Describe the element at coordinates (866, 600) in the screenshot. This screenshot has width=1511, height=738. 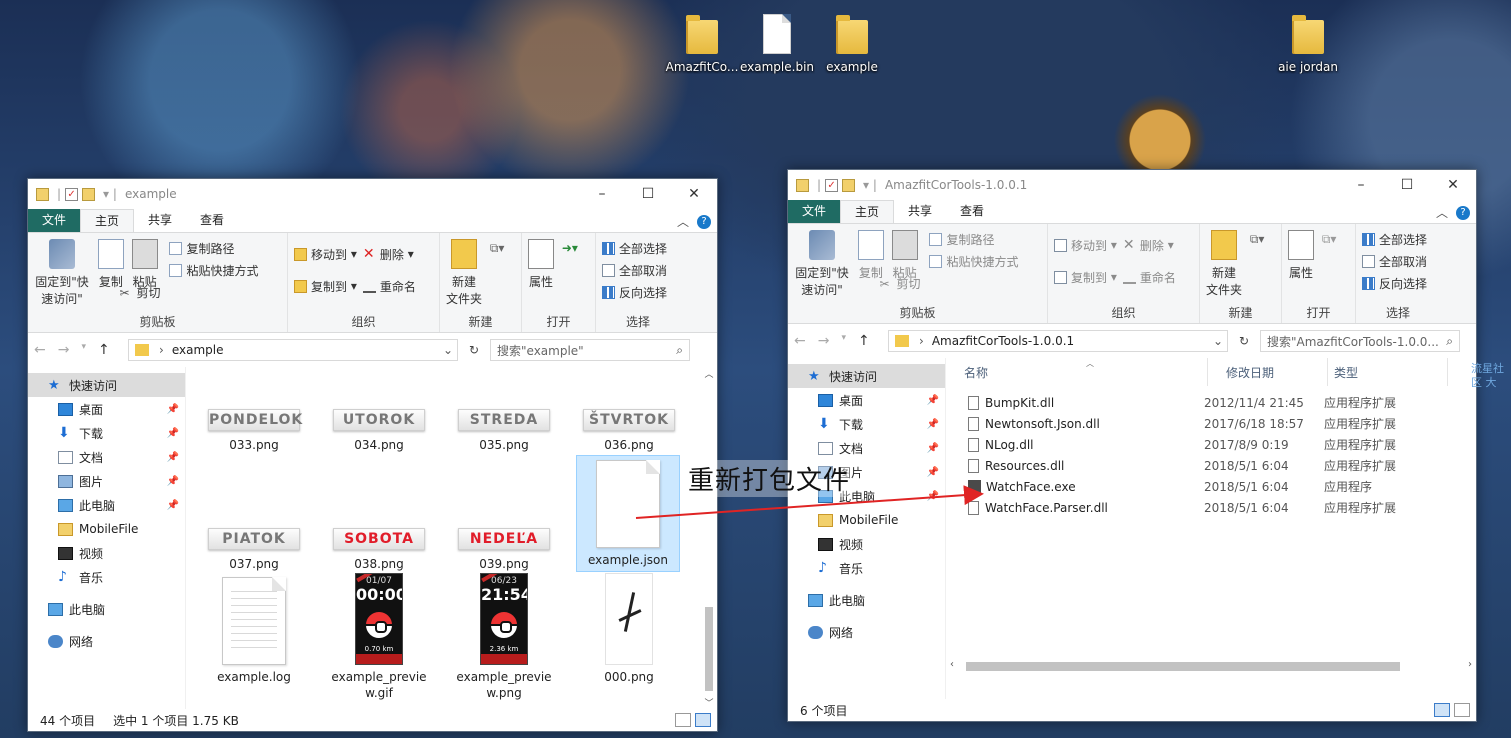
I see `nav-this-pc: 此电脑` at that location.